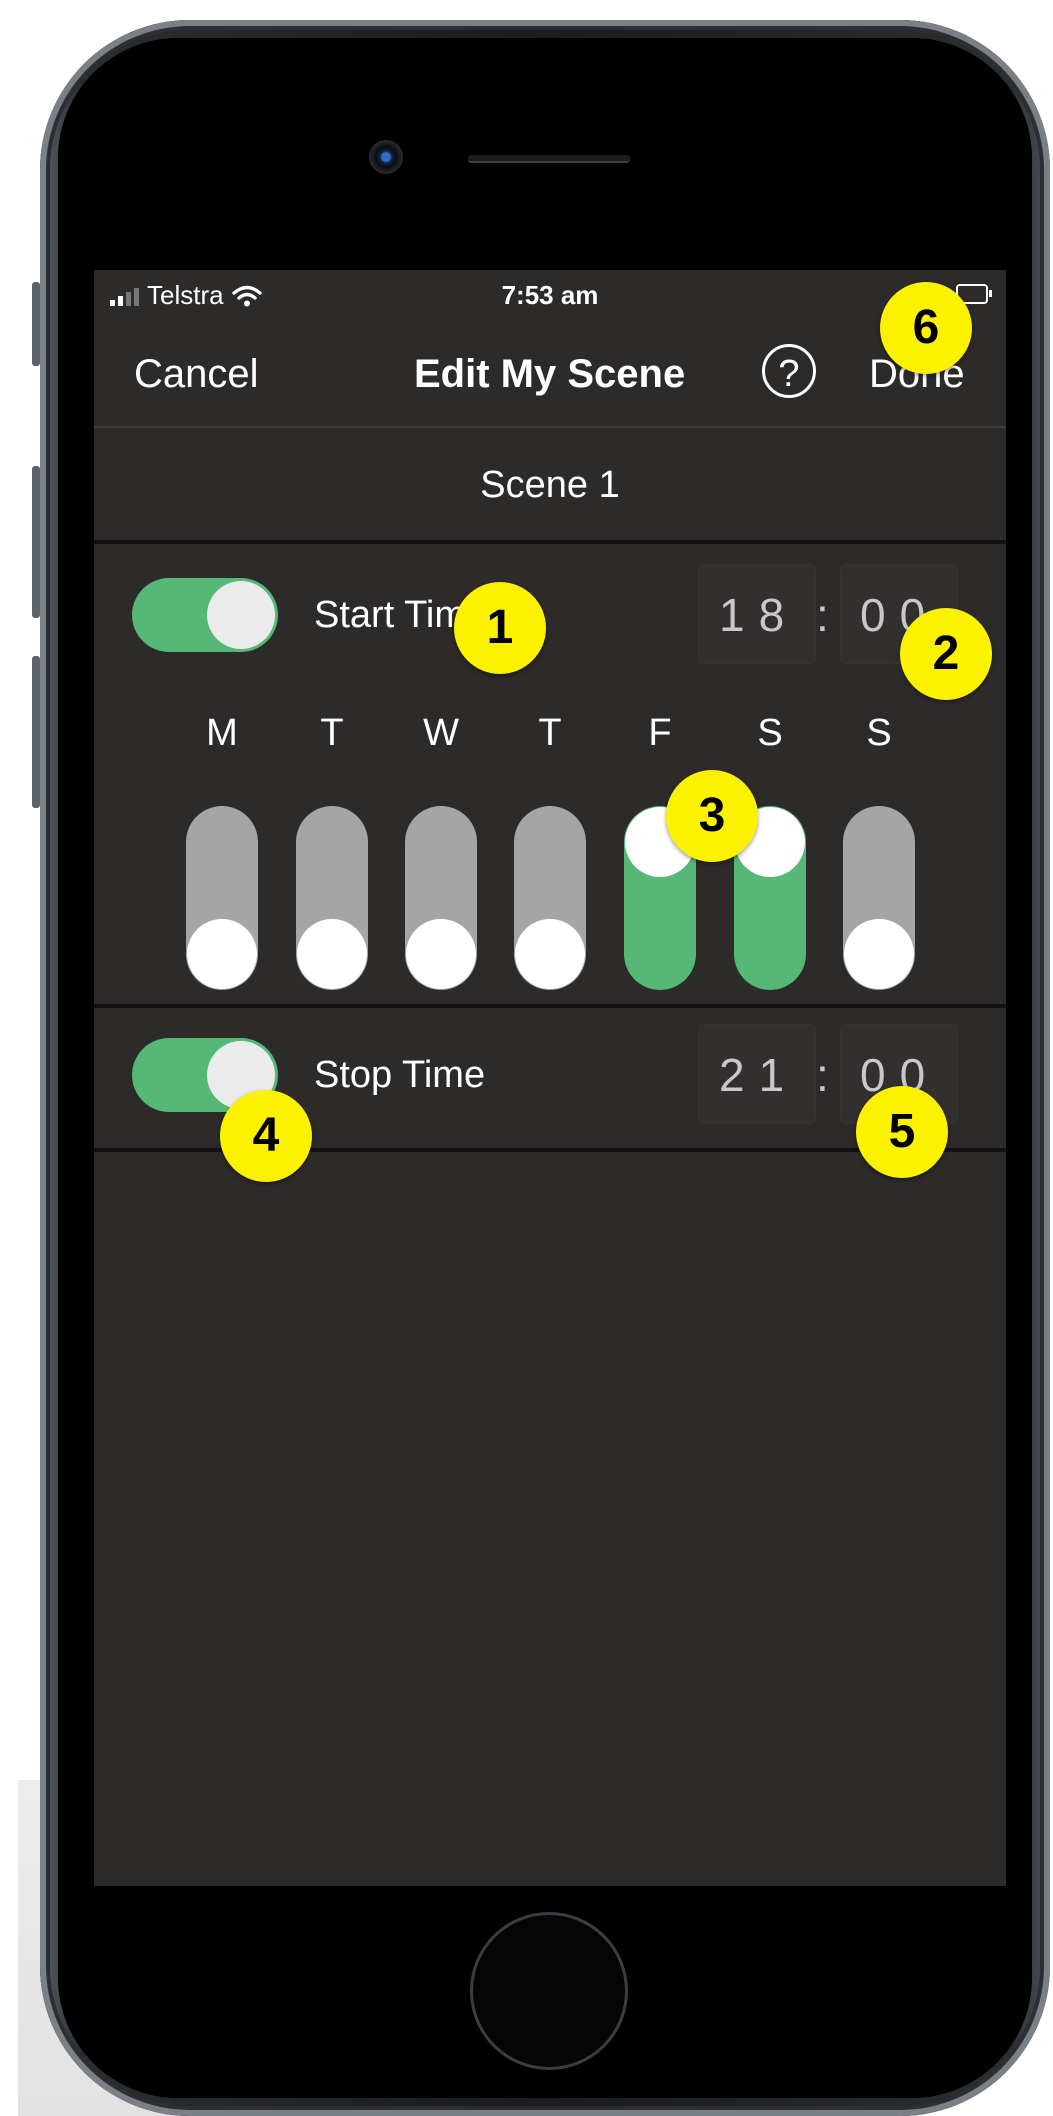 The width and height of the screenshot is (1053, 2116). What do you see at coordinates (205, 615) in the screenshot?
I see `start-time-toggle` at bounding box center [205, 615].